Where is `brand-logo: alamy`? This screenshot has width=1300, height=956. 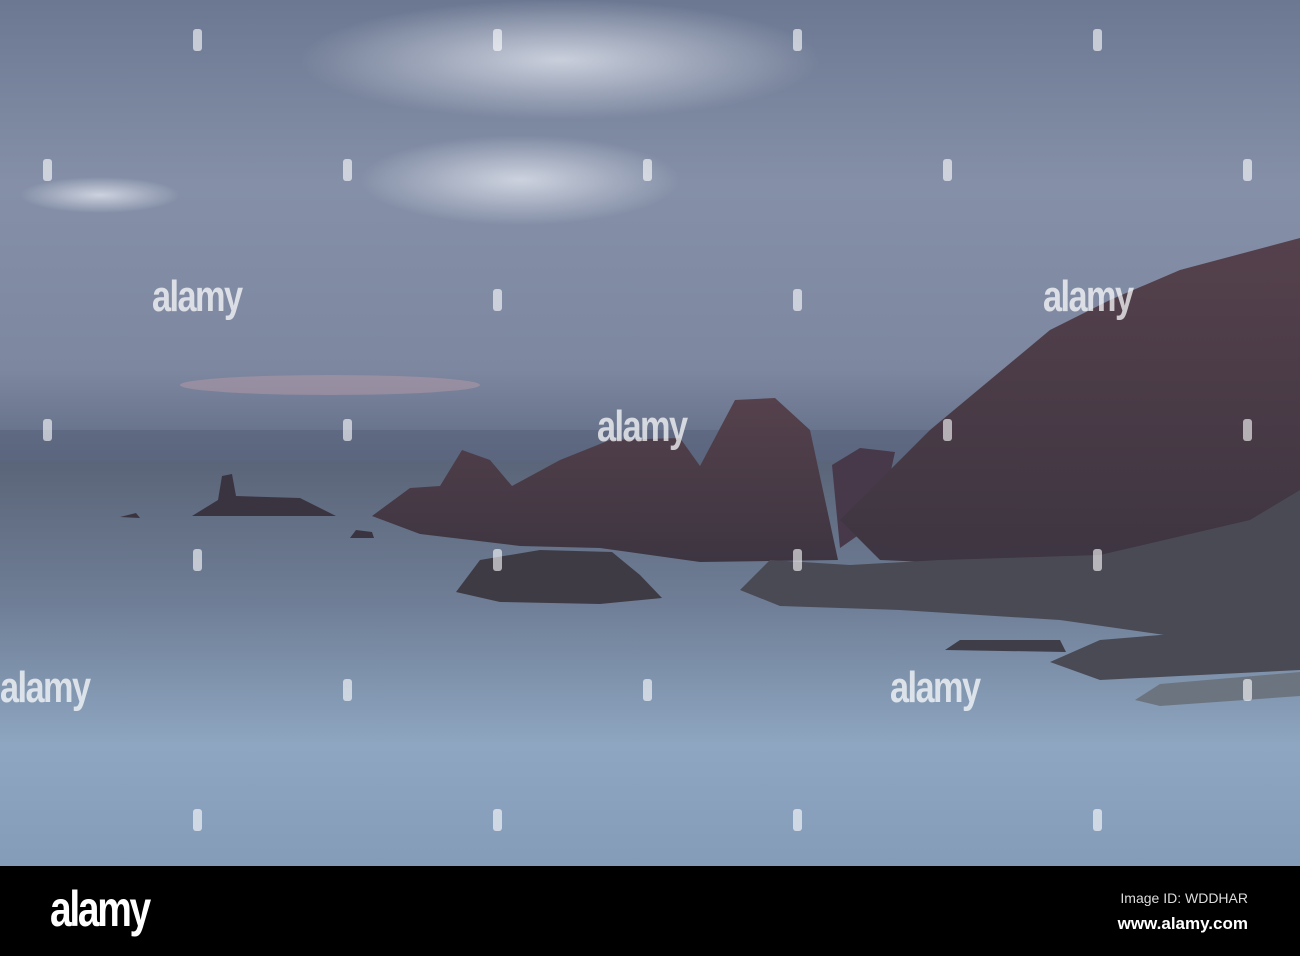
brand-logo: alamy is located at coordinates (100, 909).